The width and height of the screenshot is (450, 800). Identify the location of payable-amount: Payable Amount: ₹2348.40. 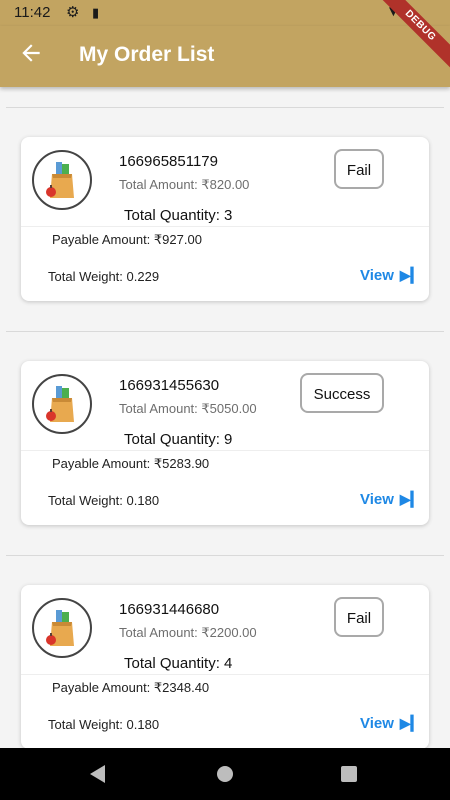
(131, 687).